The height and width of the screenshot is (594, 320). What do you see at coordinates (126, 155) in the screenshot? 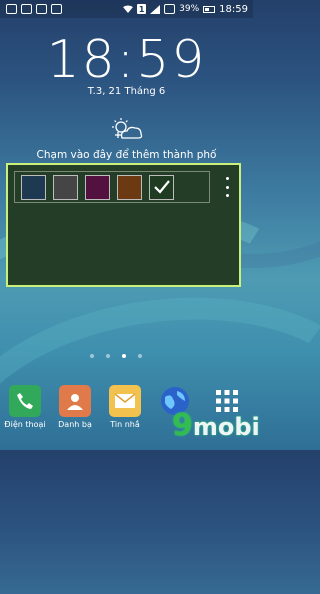
I see `weather-add-city-hint: Chạm vào đây để thêm thành phố` at bounding box center [126, 155].